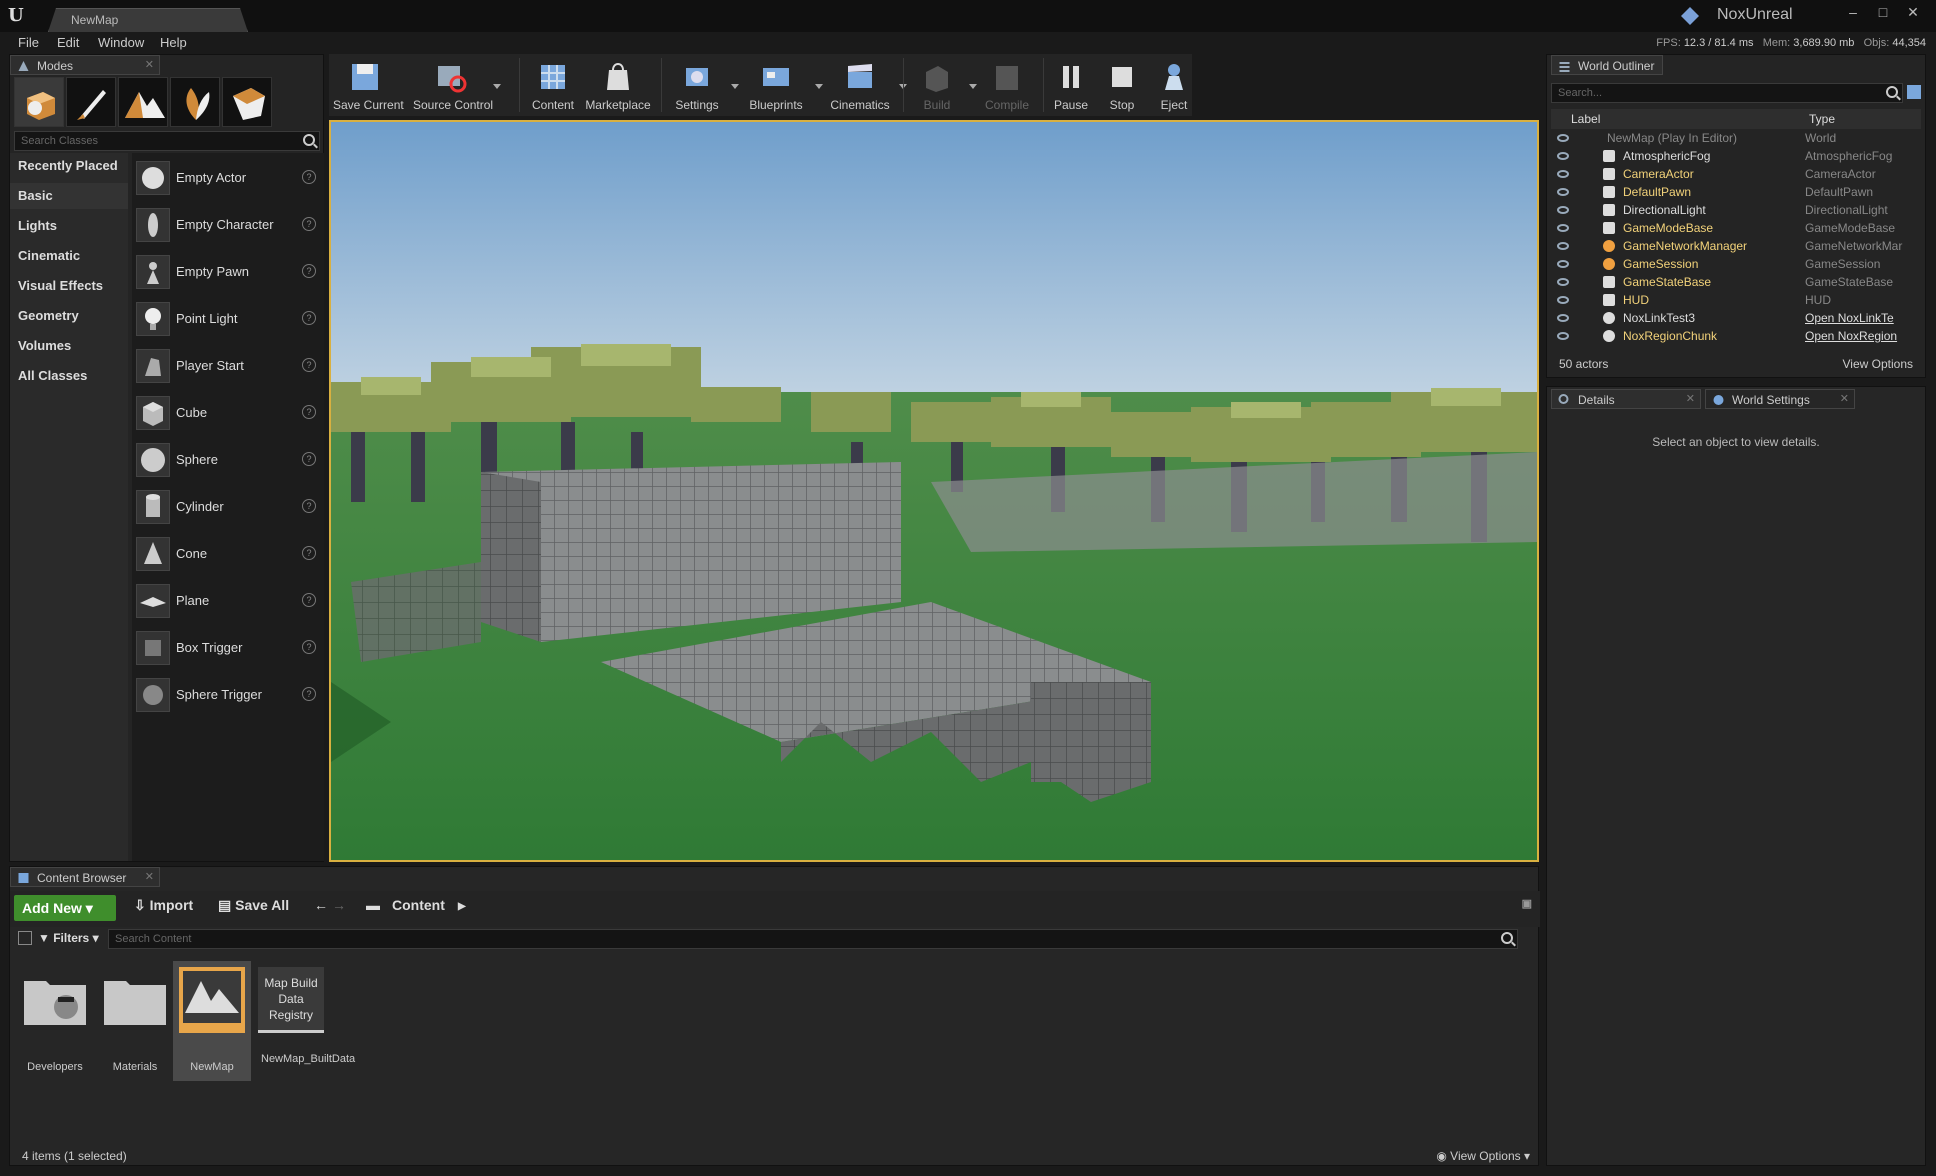  Describe the element at coordinates (39, 102) in the screenshot. I see `place-mode-icon` at that location.